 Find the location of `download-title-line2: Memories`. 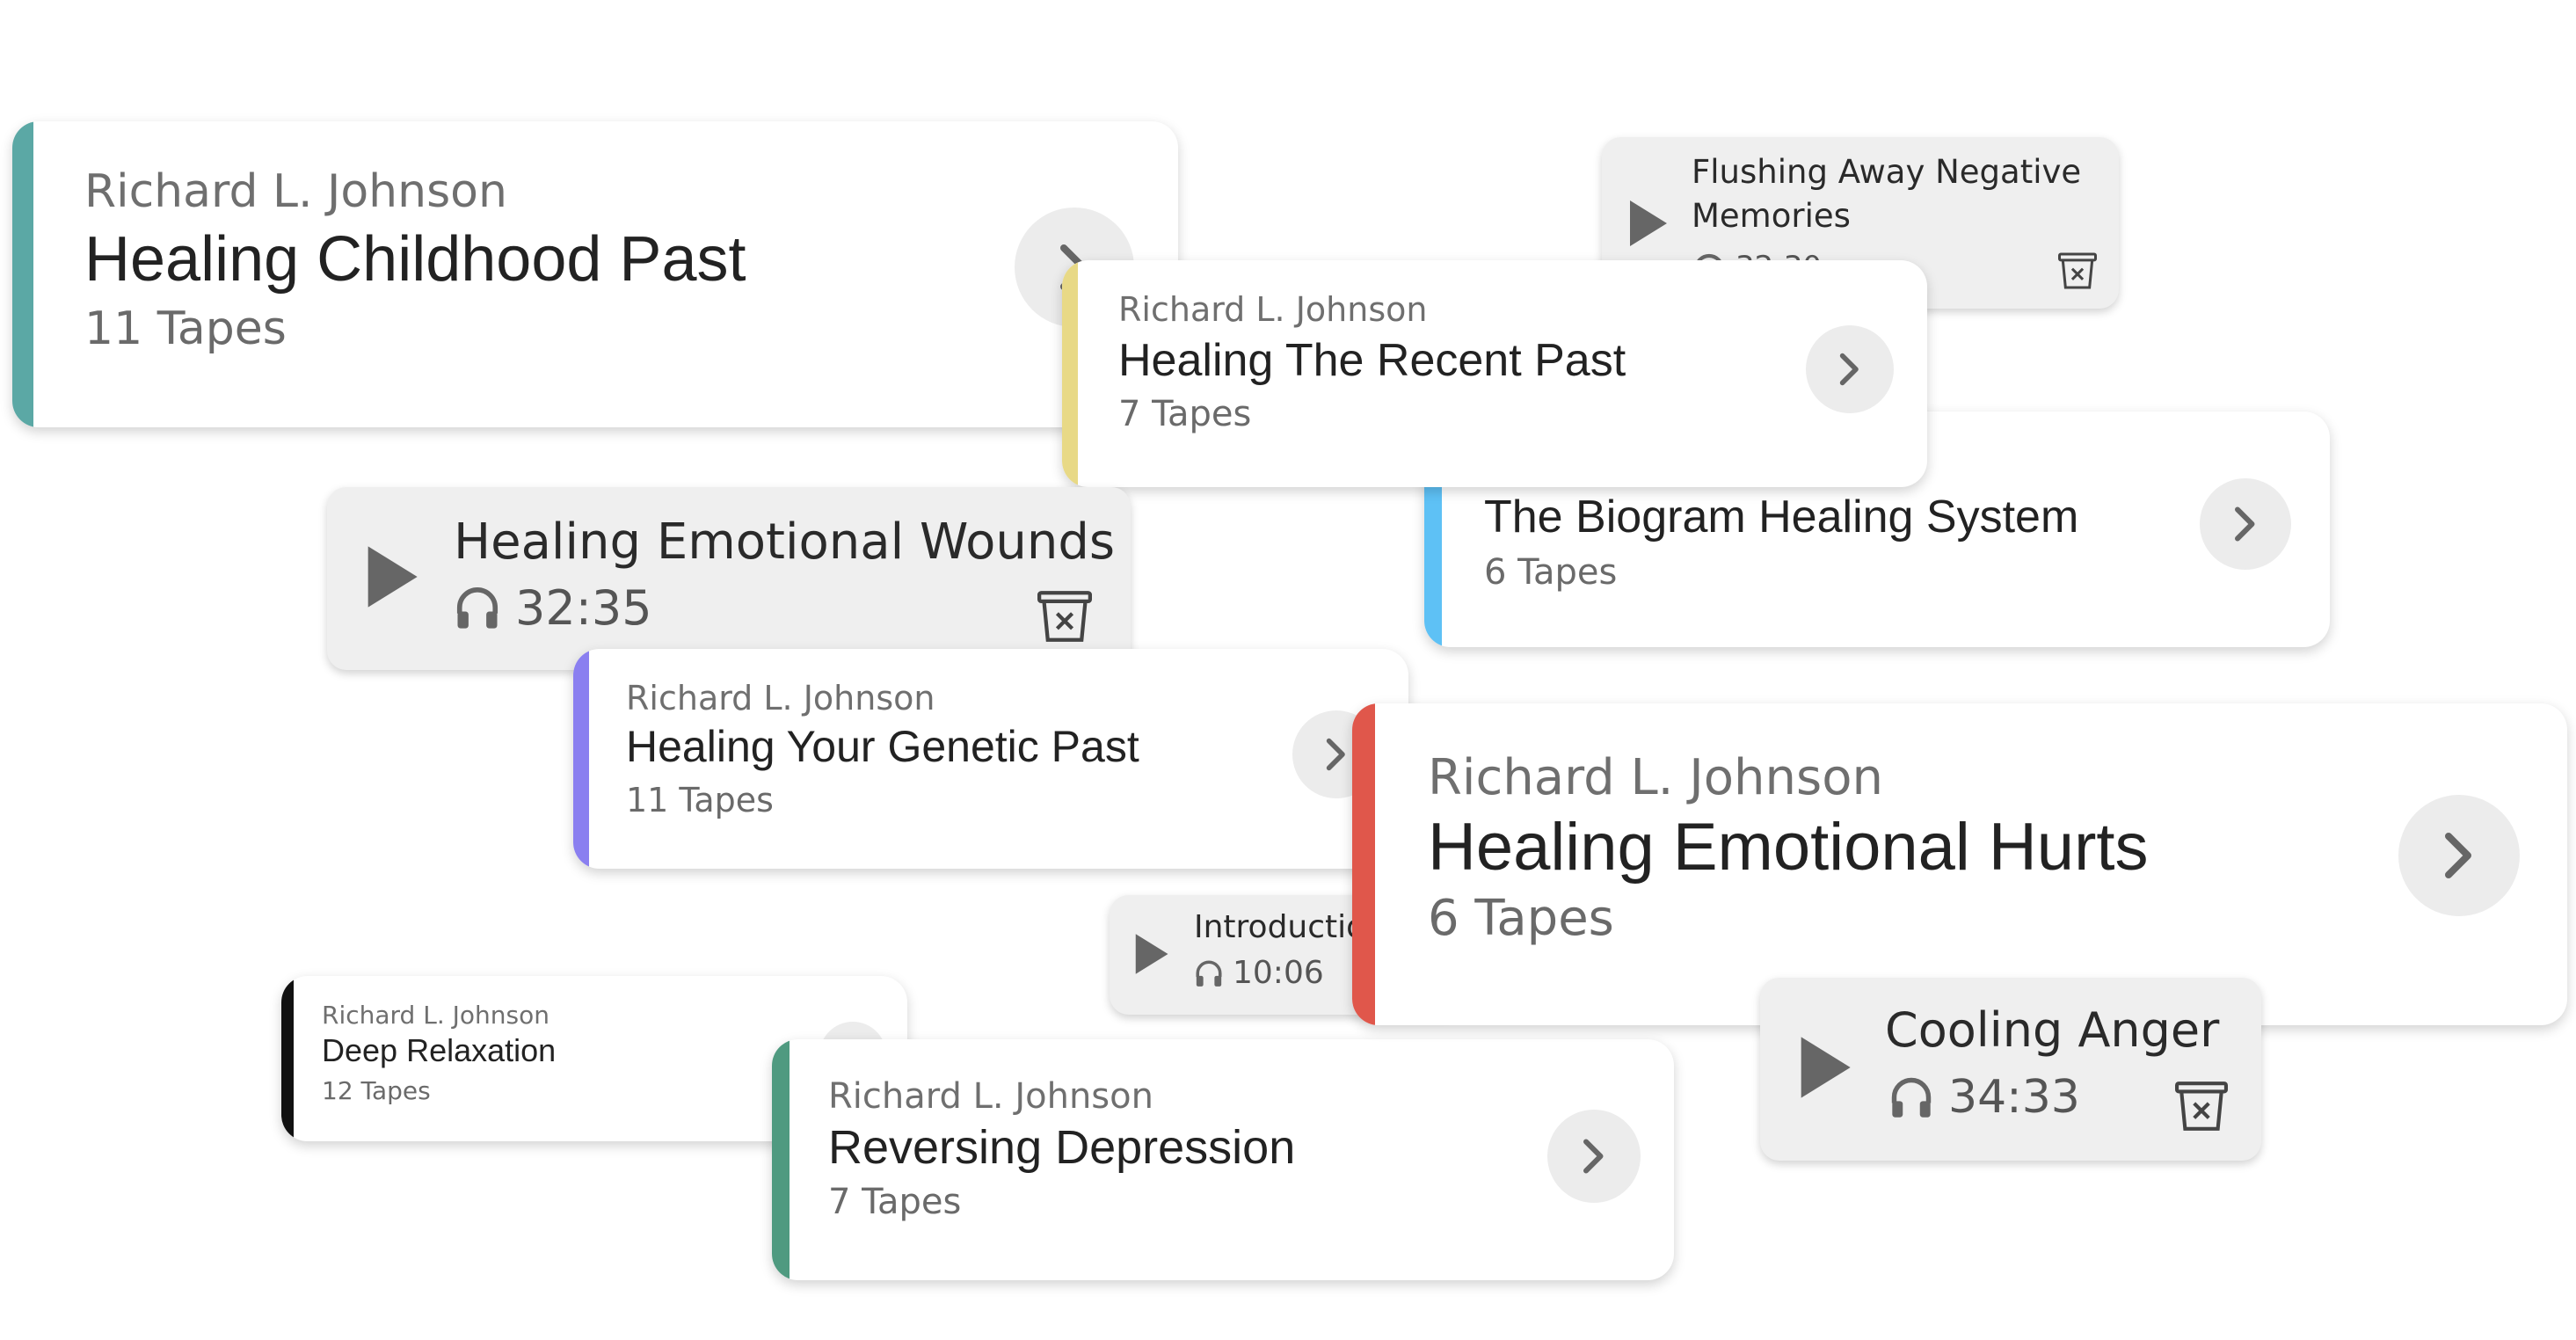

download-title-line2: Memories is located at coordinates (1771, 216).